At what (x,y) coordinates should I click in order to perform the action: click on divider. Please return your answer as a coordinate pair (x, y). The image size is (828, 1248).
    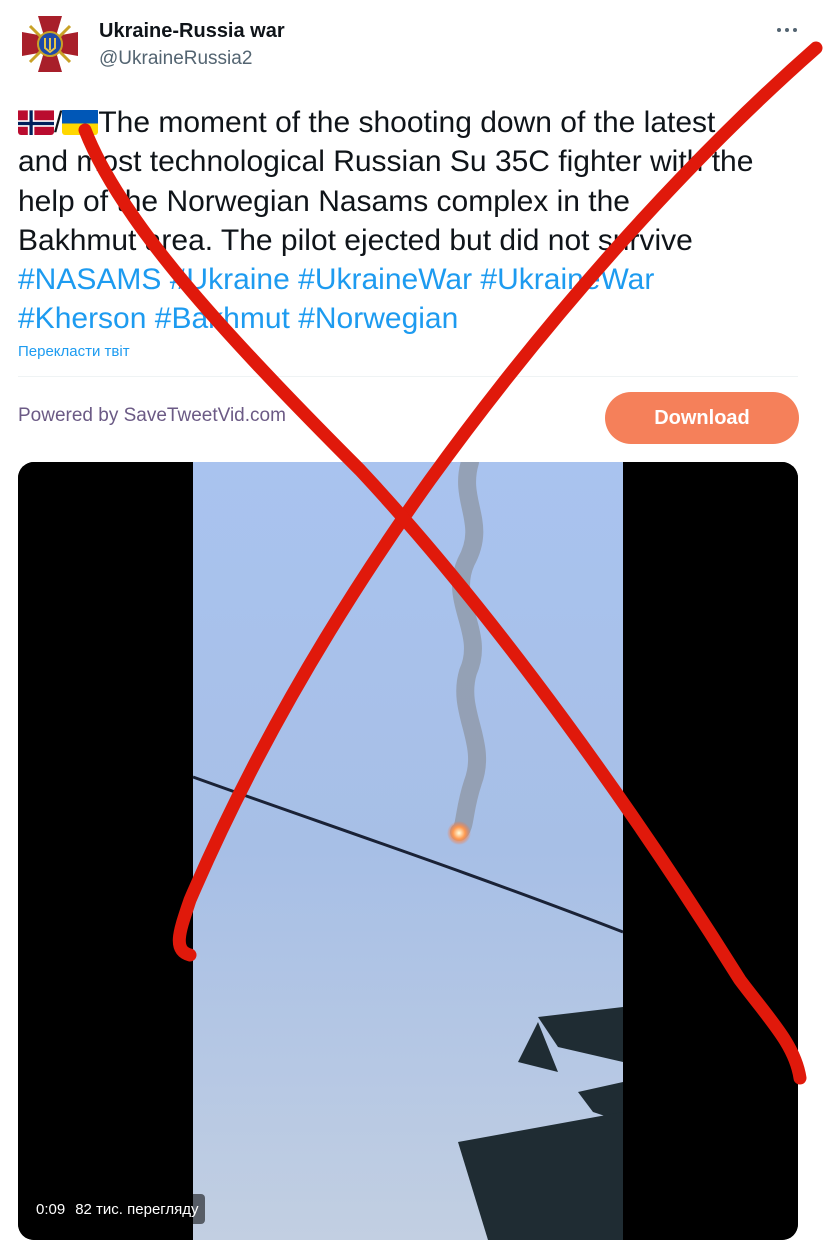
    Looking at the image, I should click on (408, 376).